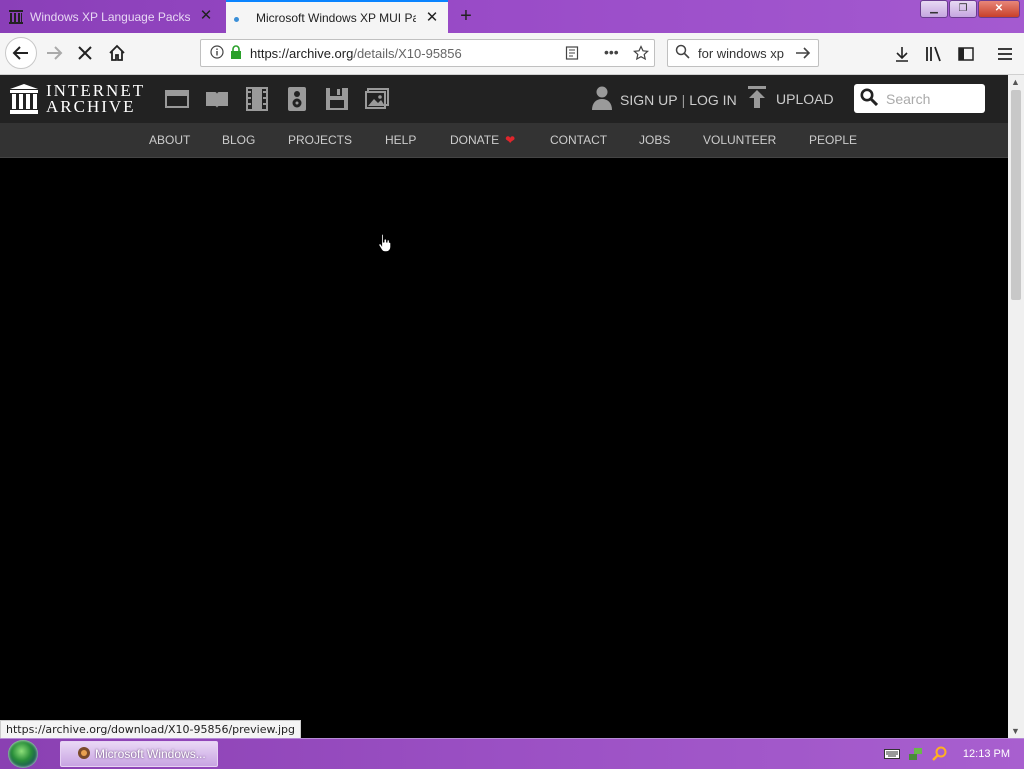 This screenshot has height=769, width=1024. Describe the element at coordinates (236, 19) in the screenshot. I see `loading-indicator-icon` at that location.